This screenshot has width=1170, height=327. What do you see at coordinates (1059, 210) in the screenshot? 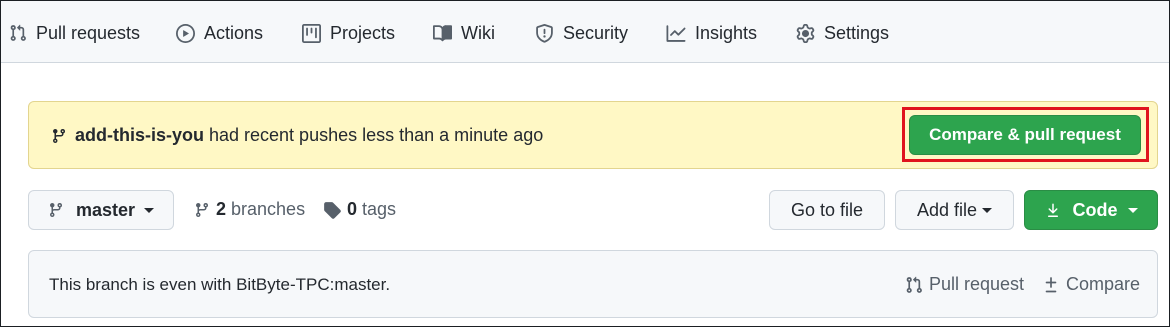
I see `download-icon` at bounding box center [1059, 210].